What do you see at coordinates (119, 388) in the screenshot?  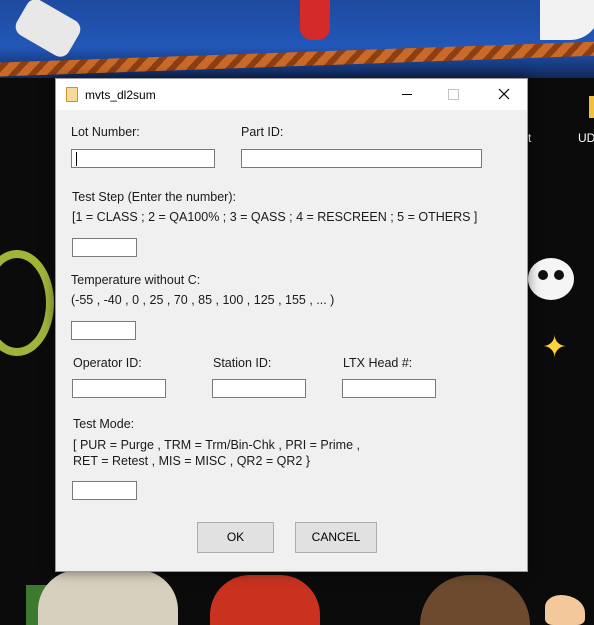 I see `operator-id-input` at bounding box center [119, 388].